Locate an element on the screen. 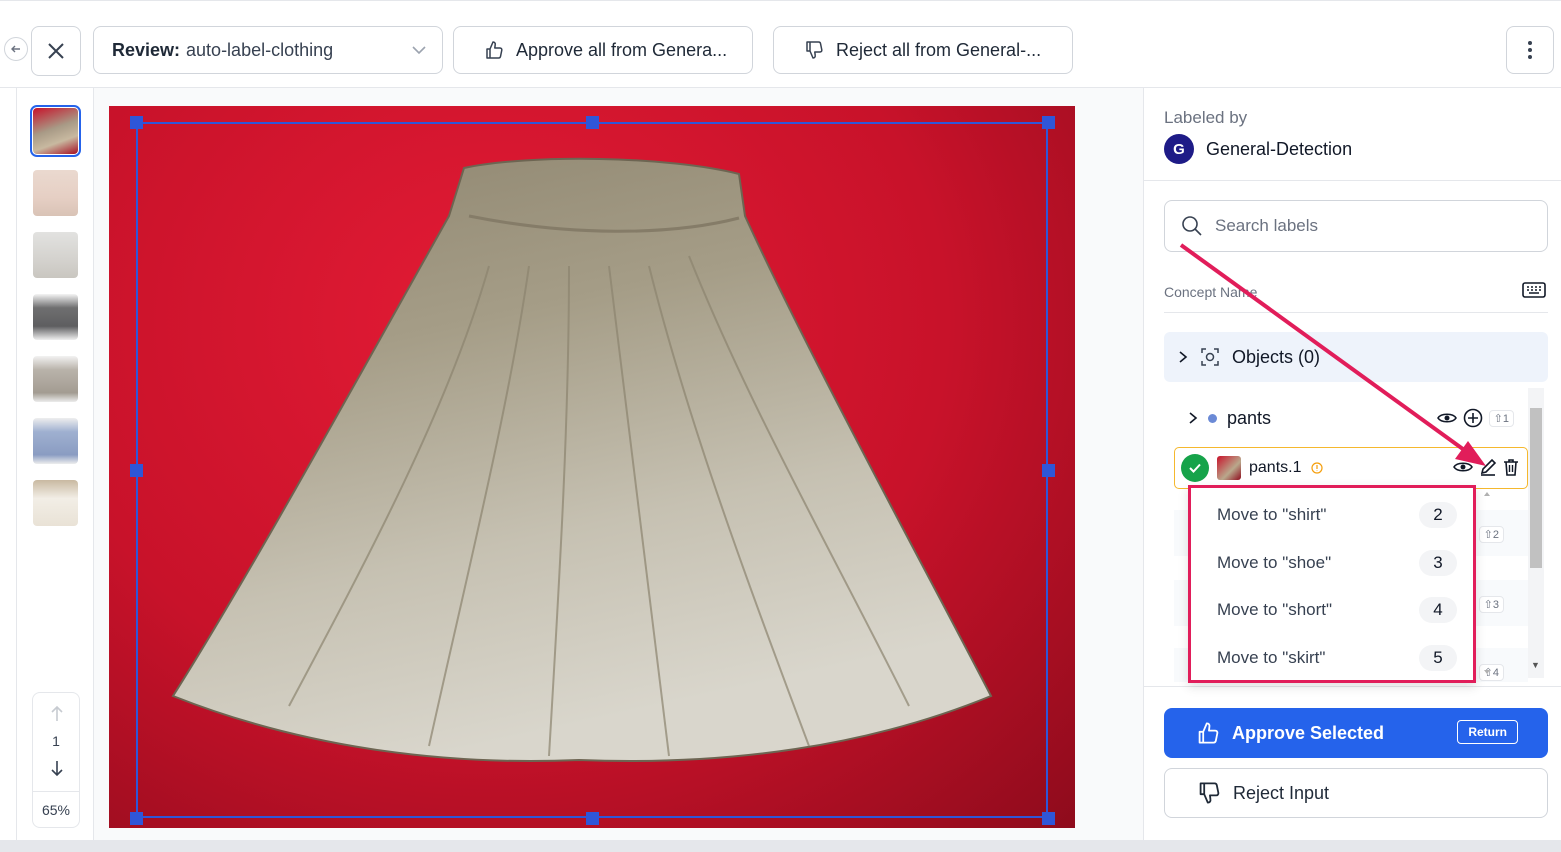  labeler: G General-Detection is located at coordinates (1258, 149).